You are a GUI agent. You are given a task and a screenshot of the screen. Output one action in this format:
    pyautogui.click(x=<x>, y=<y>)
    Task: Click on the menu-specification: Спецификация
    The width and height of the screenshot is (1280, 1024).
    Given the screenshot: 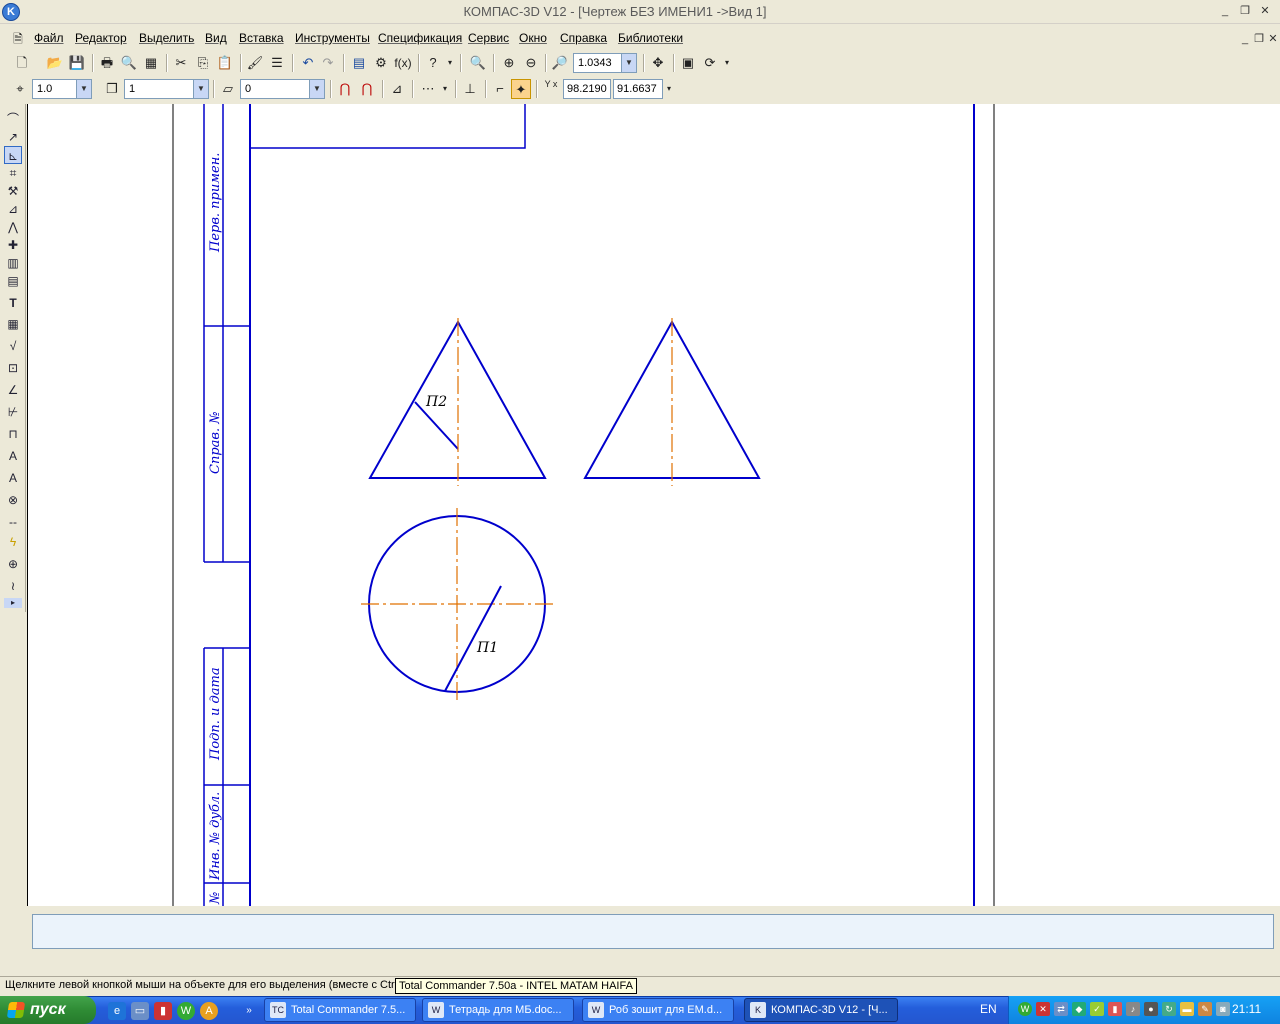 What is the action you would take?
    pyautogui.click(x=420, y=38)
    